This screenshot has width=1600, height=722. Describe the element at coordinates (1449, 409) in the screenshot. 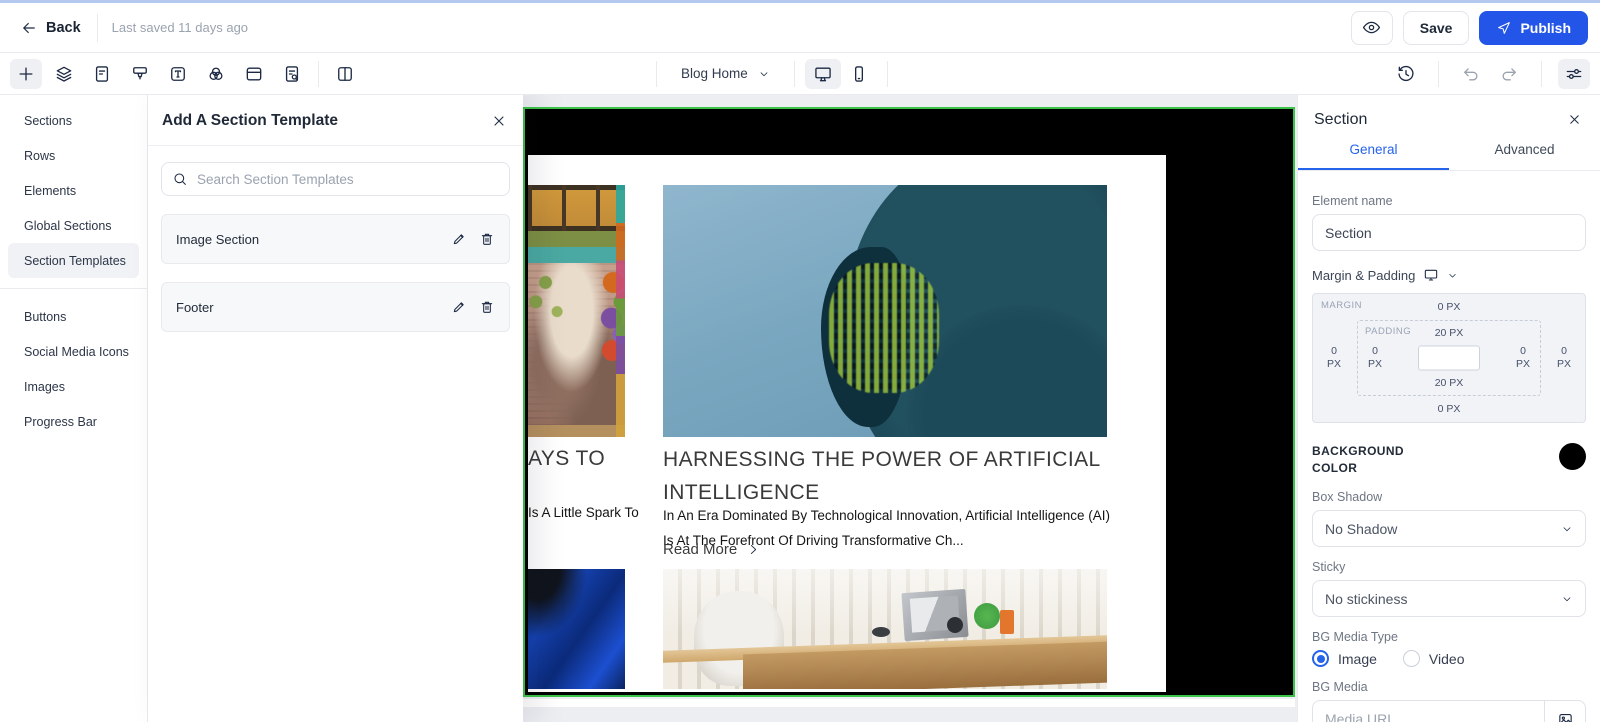

I see `margin-bottom-value: 0 PX` at that location.